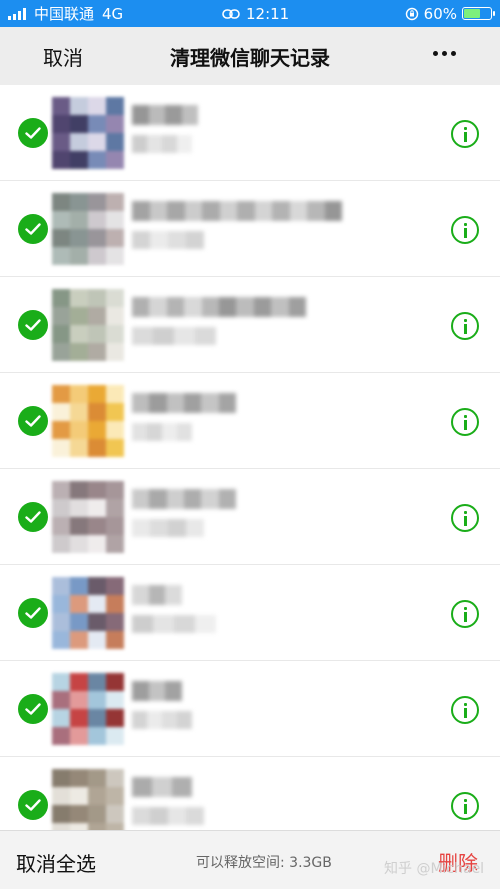 This screenshot has width=500, height=889. I want to click on deselect-all-button: 取消全选, so click(56, 862).